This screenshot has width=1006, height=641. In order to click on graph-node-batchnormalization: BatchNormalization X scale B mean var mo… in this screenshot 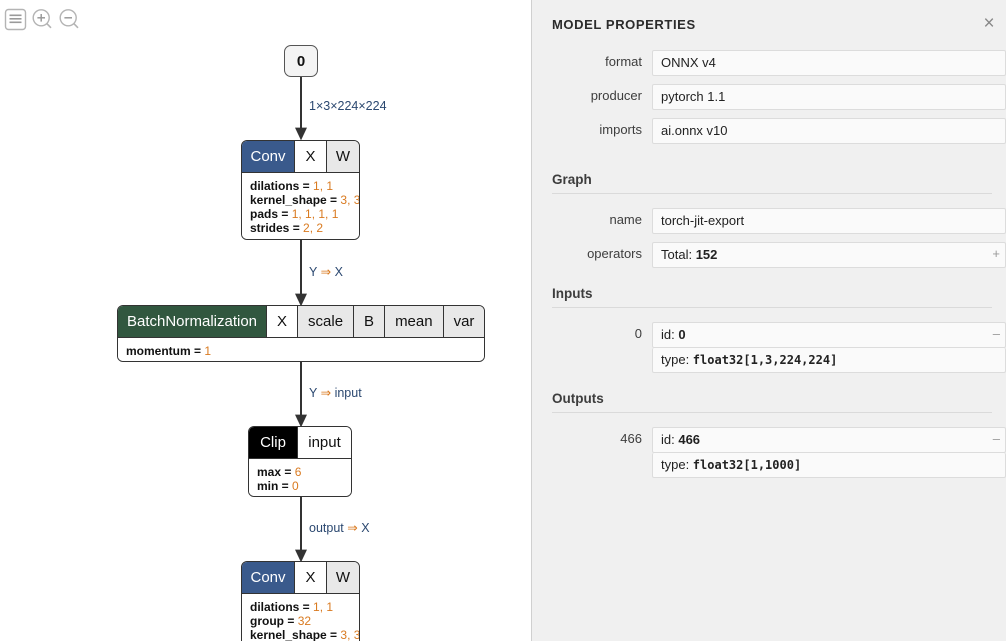, I will do `click(301, 333)`.